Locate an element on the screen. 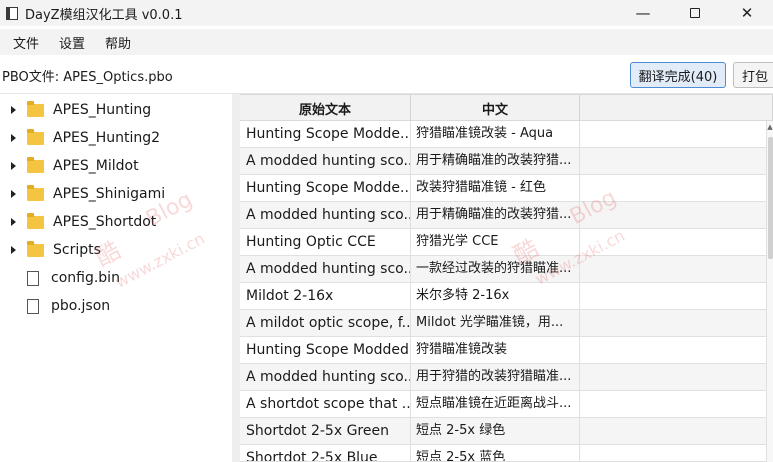 The width and height of the screenshot is (773, 462). tree-file-label: config.bin is located at coordinates (85, 278).